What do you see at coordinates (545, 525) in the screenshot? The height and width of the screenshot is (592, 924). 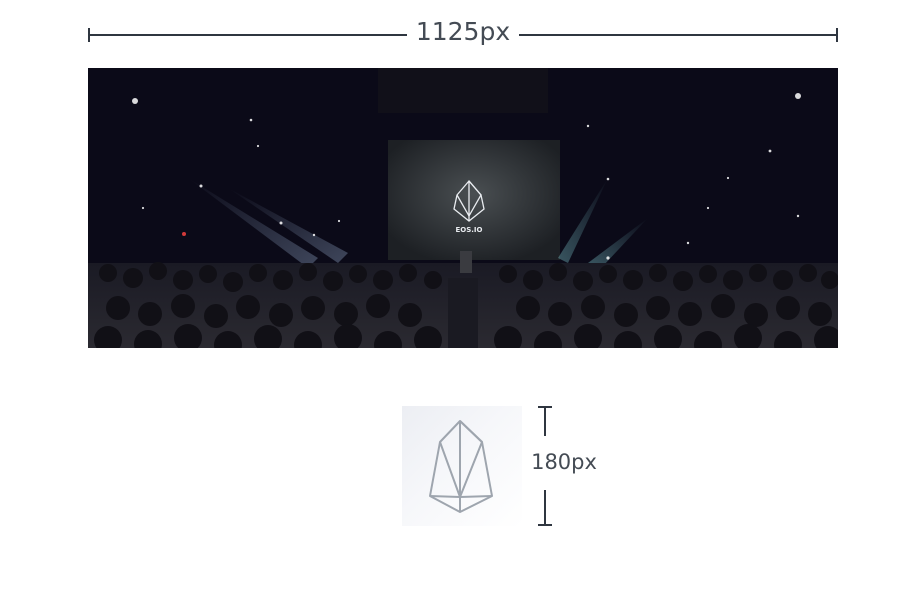 I see `height-dimension-bottom-cap` at bounding box center [545, 525].